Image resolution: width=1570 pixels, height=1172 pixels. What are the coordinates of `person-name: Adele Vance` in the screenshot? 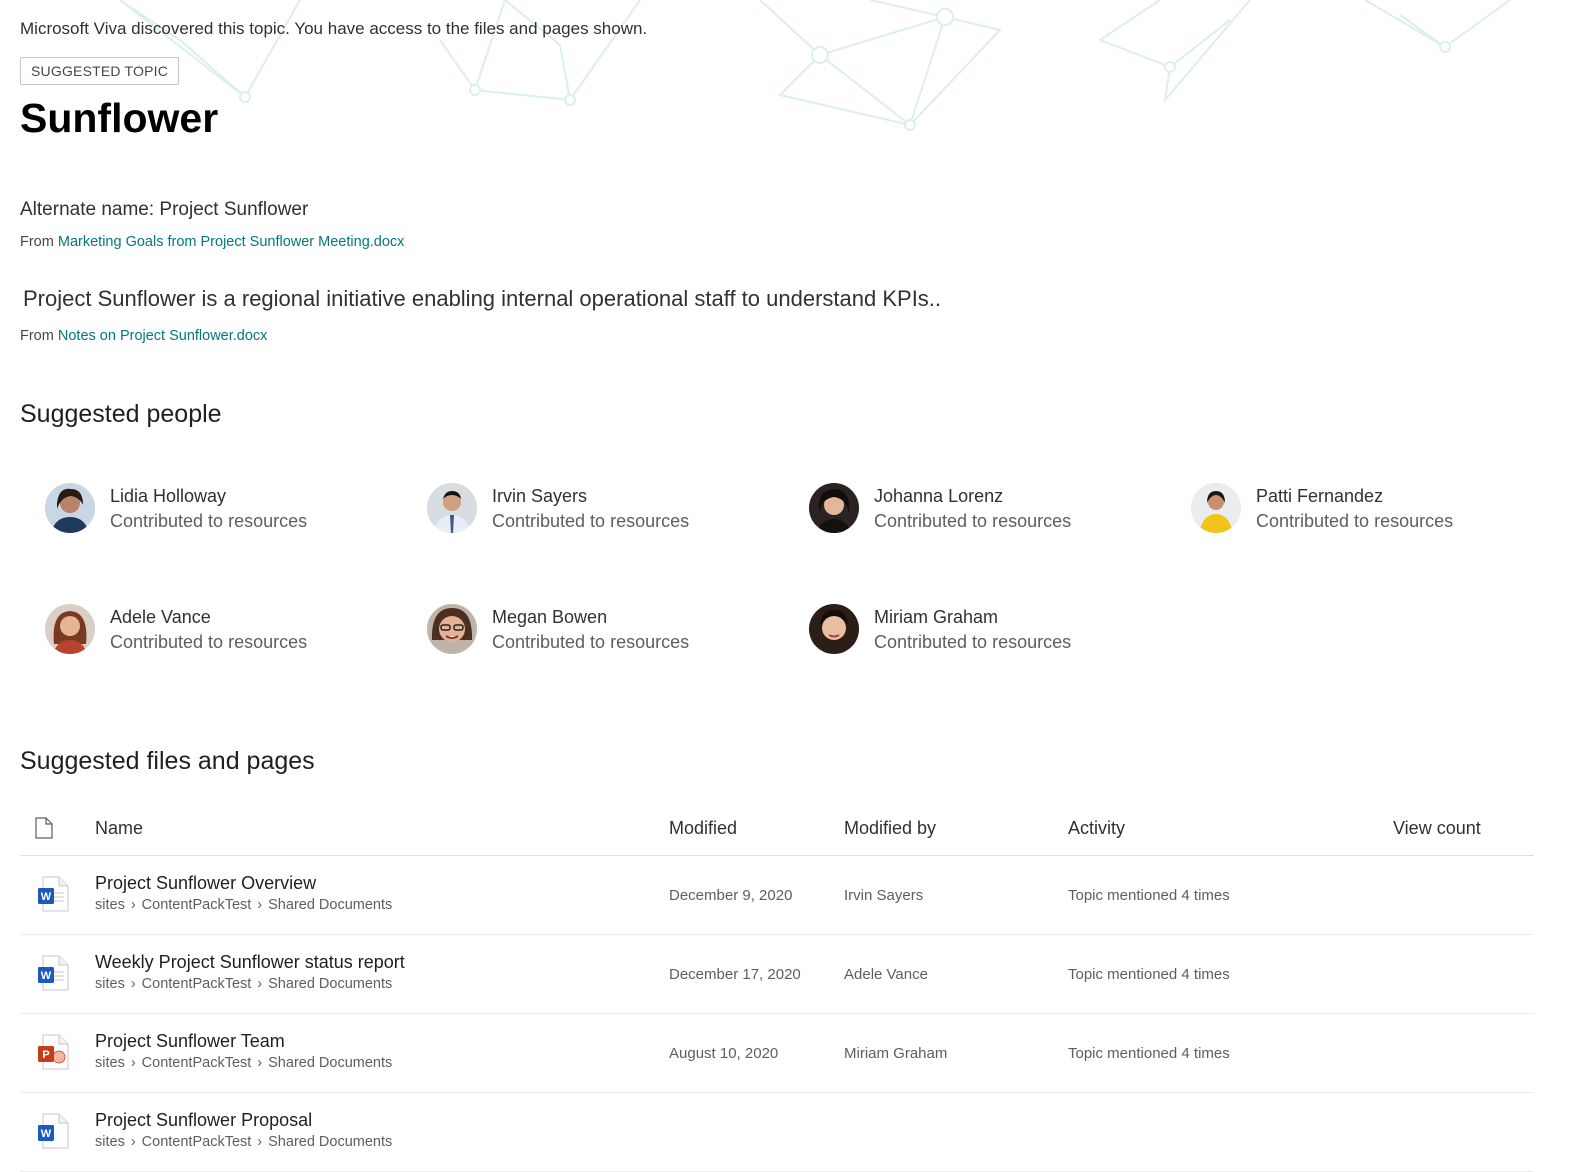 It's located at (160, 617).